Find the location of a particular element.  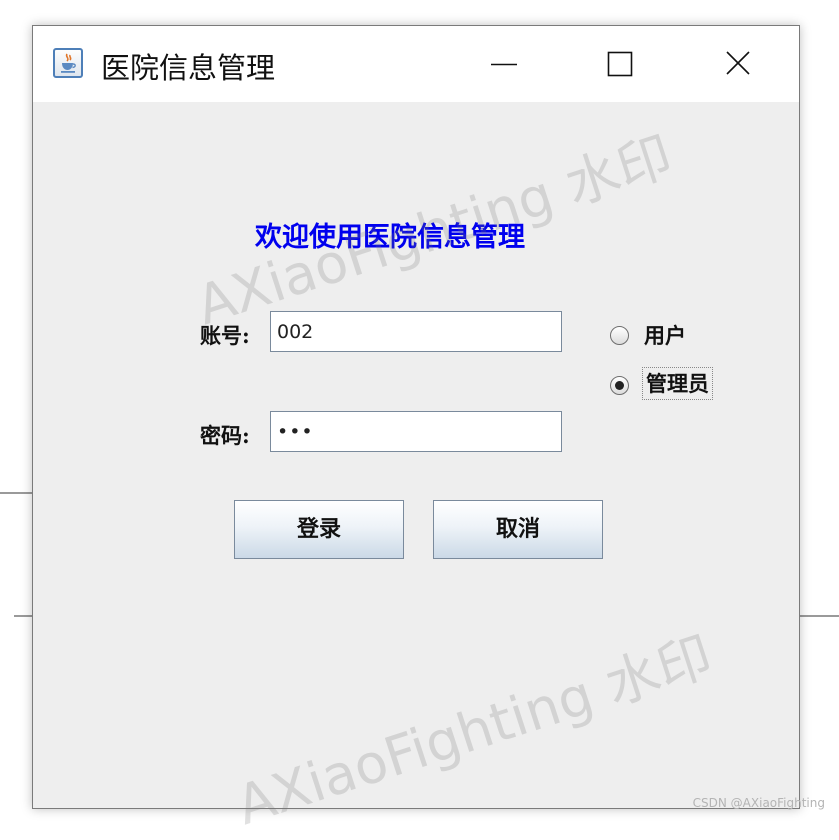

password-label: 密码: is located at coordinates (225, 435).